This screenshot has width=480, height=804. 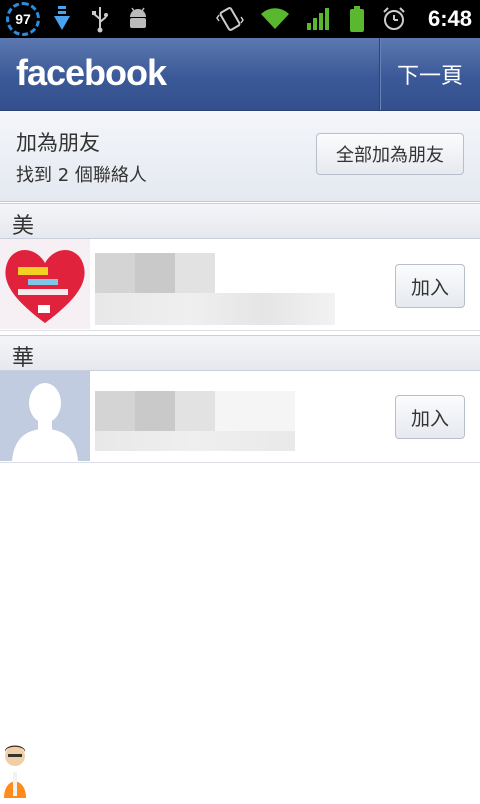 I want to click on battery-percent: 97, so click(x=23, y=19).